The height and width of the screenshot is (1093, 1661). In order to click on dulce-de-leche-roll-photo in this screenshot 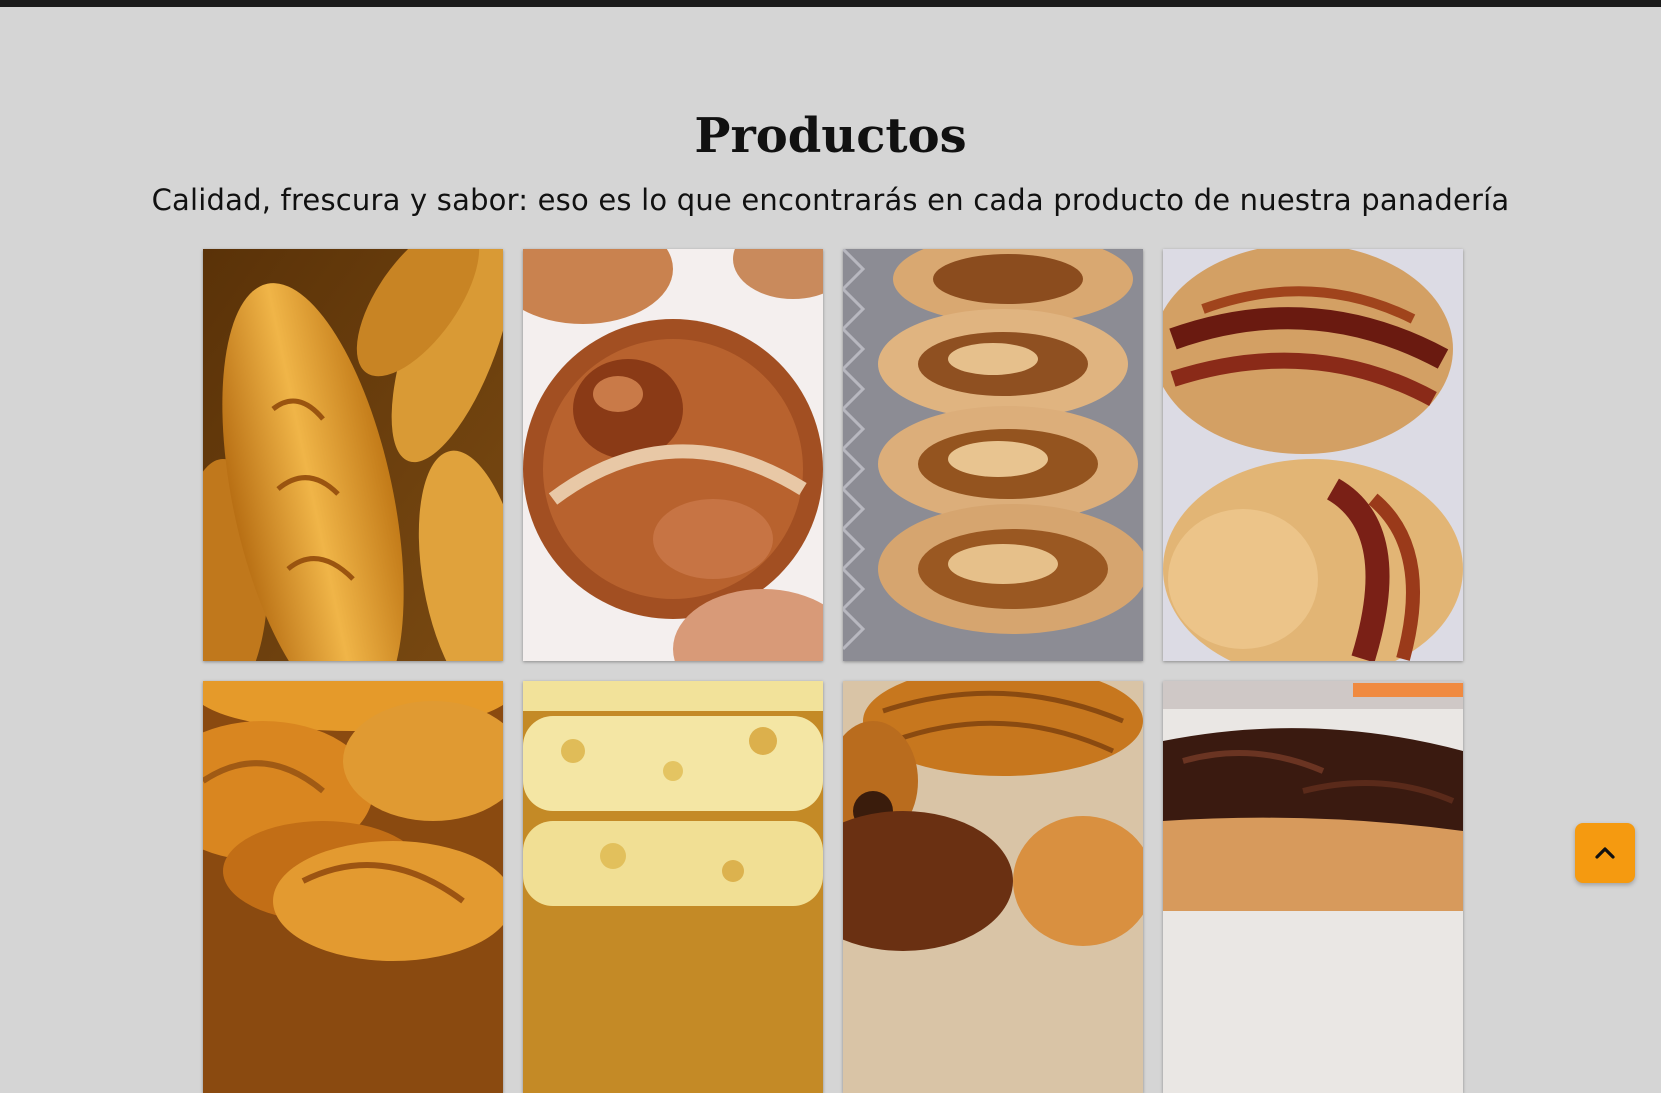, I will do `click(993, 455)`.